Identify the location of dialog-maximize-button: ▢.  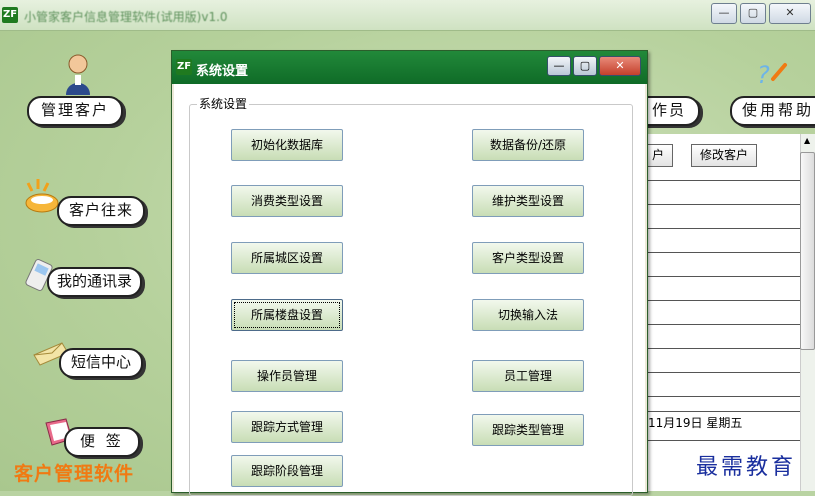
(585, 66).